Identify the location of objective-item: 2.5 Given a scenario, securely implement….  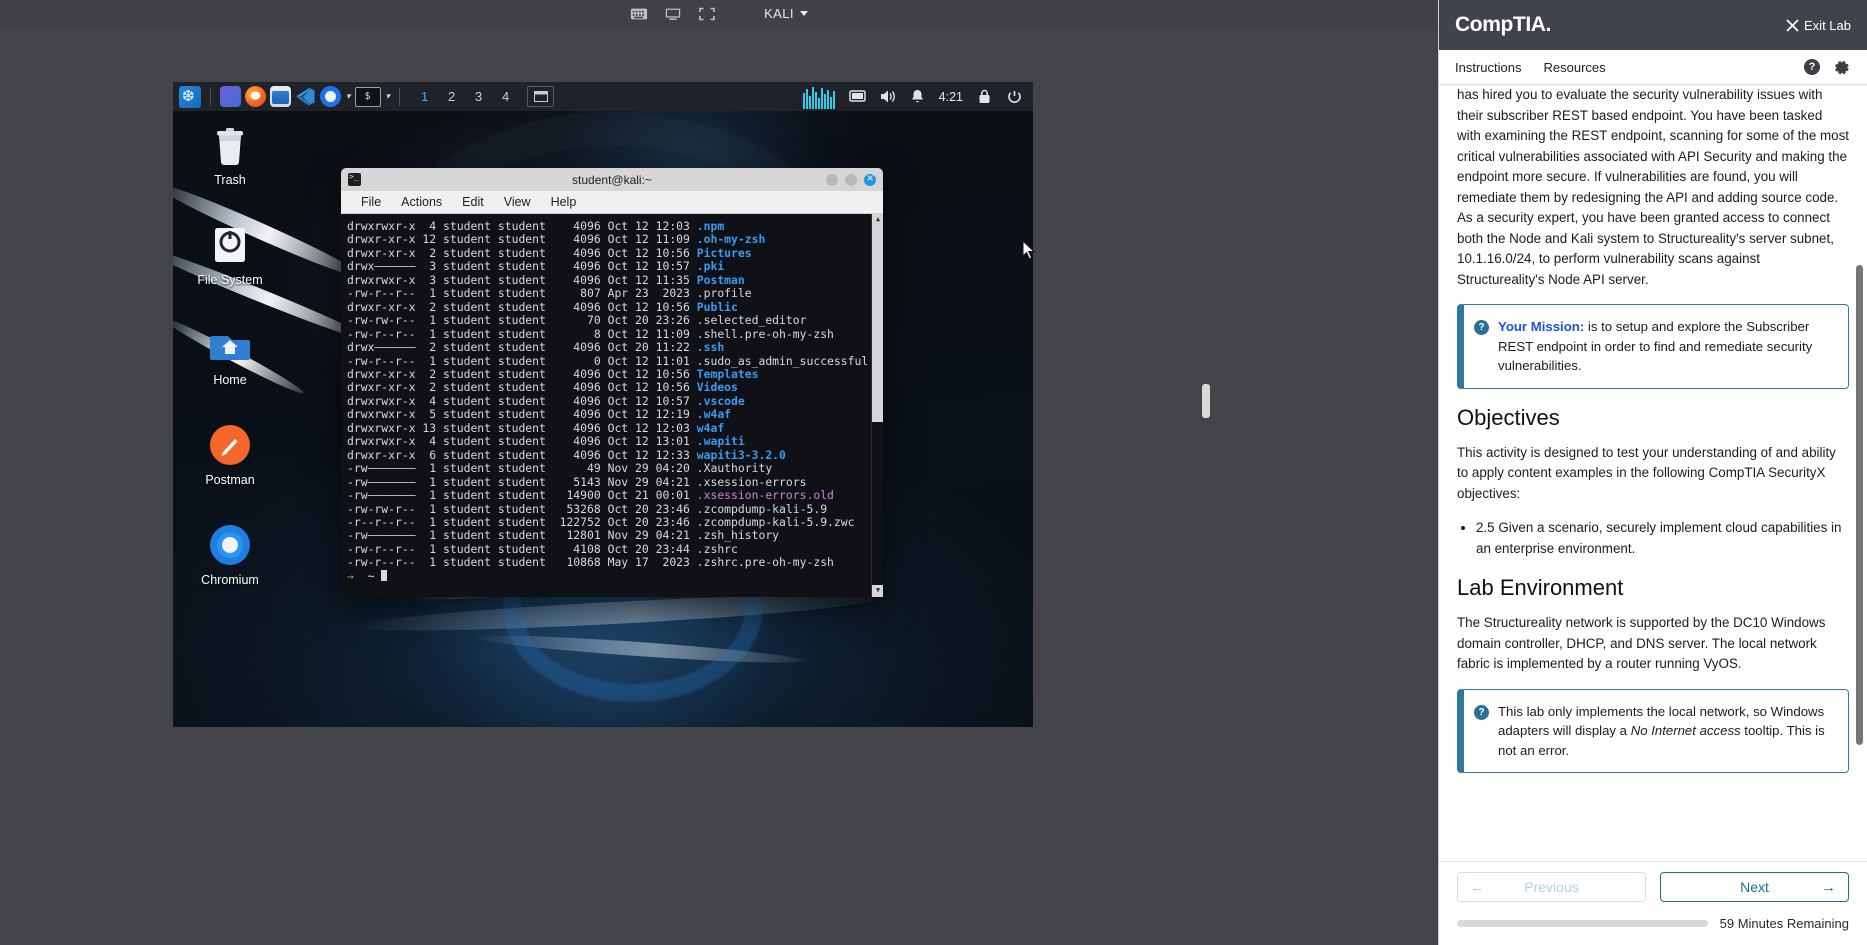
(1662, 538).